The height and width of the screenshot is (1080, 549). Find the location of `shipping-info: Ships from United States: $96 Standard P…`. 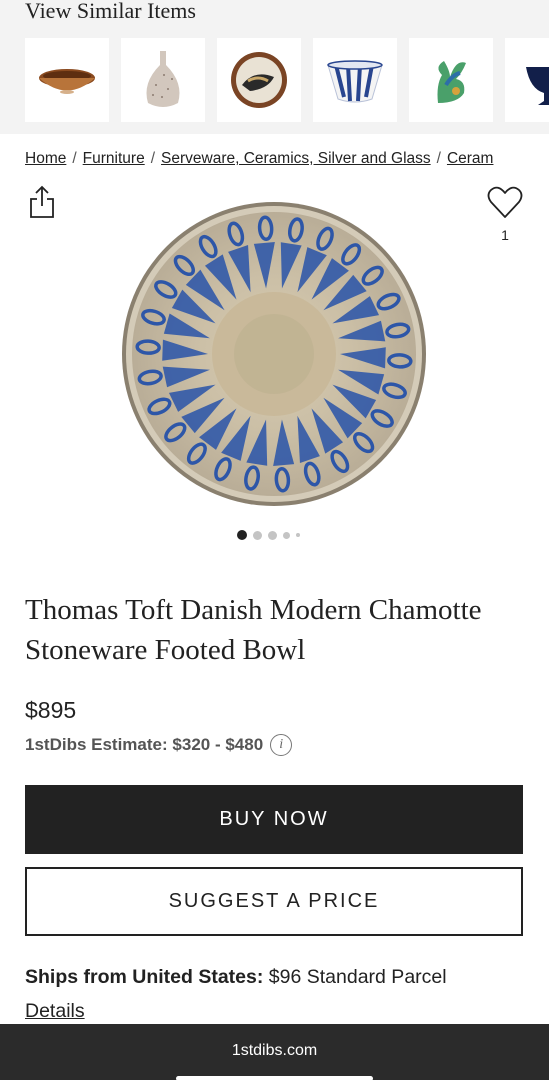

shipping-info: Ships from United States: $96 Standard P… is located at coordinates (236, 977).